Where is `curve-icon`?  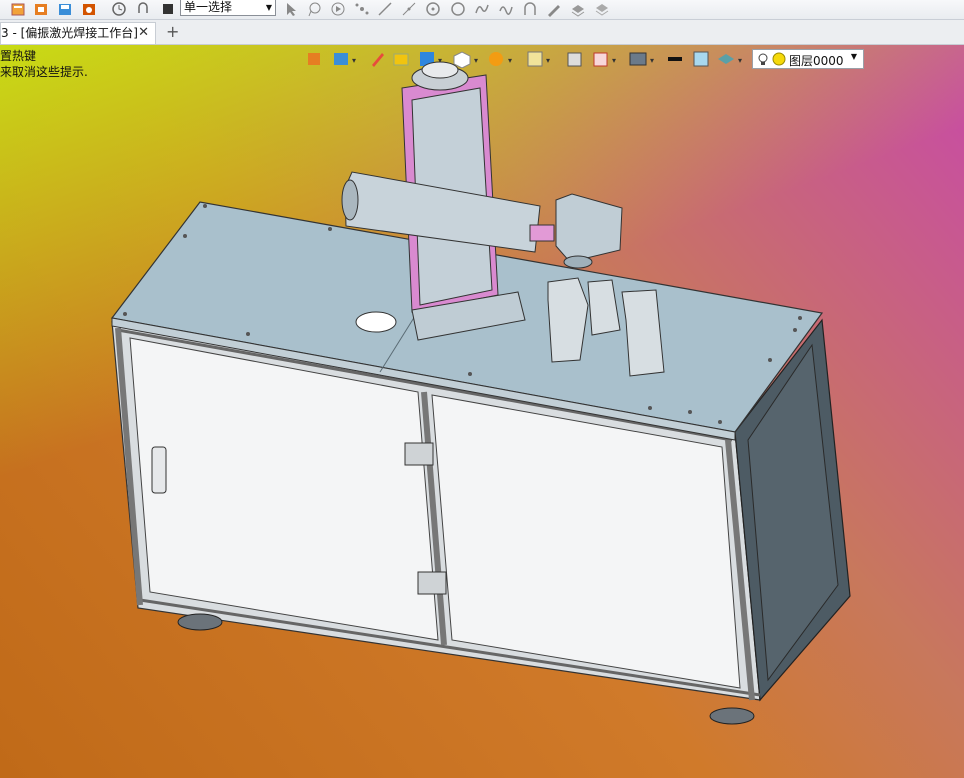
curve-icon is located at coordinates (482, 9).